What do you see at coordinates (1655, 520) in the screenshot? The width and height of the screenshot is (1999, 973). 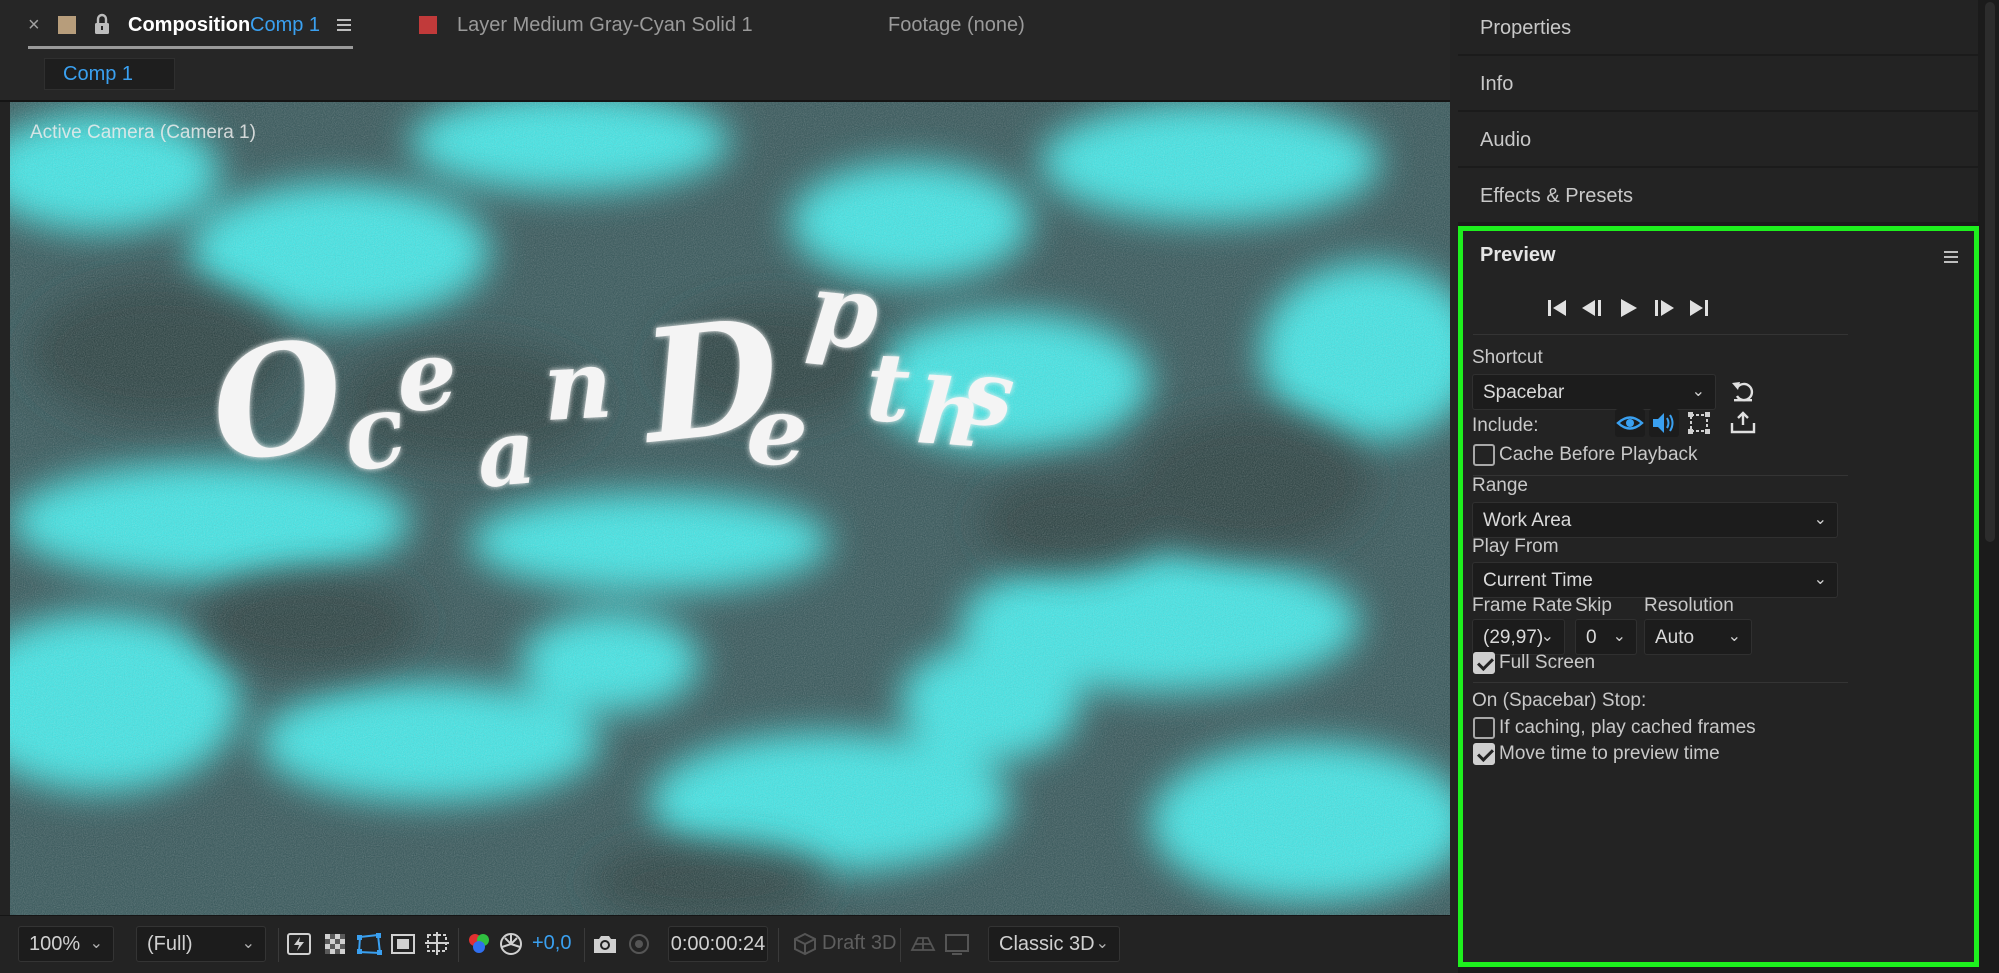 I see `range-dropdown: Work Area ⌄` at bounding box center [1655, 520].